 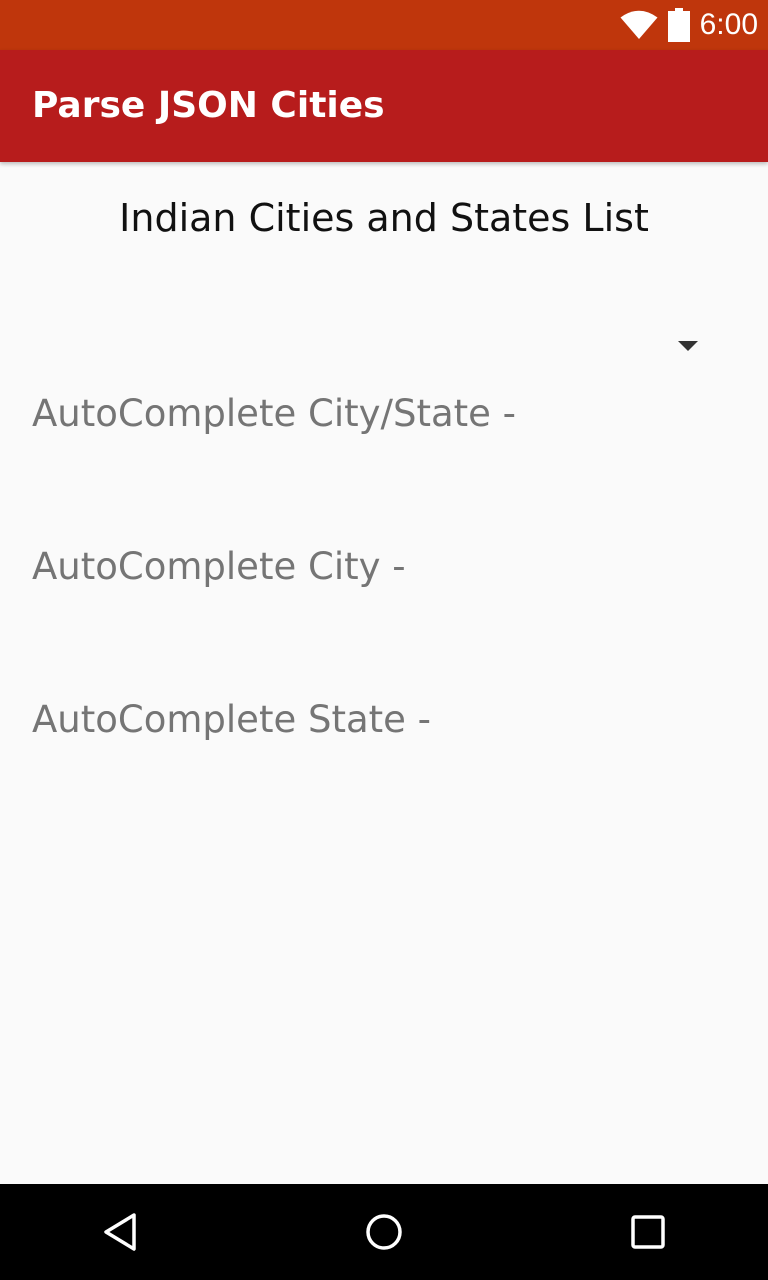 What do you see at coordinates (384, 346) in the screenshot?
I see `city-state-spinner` at bounding box center [384, 346].